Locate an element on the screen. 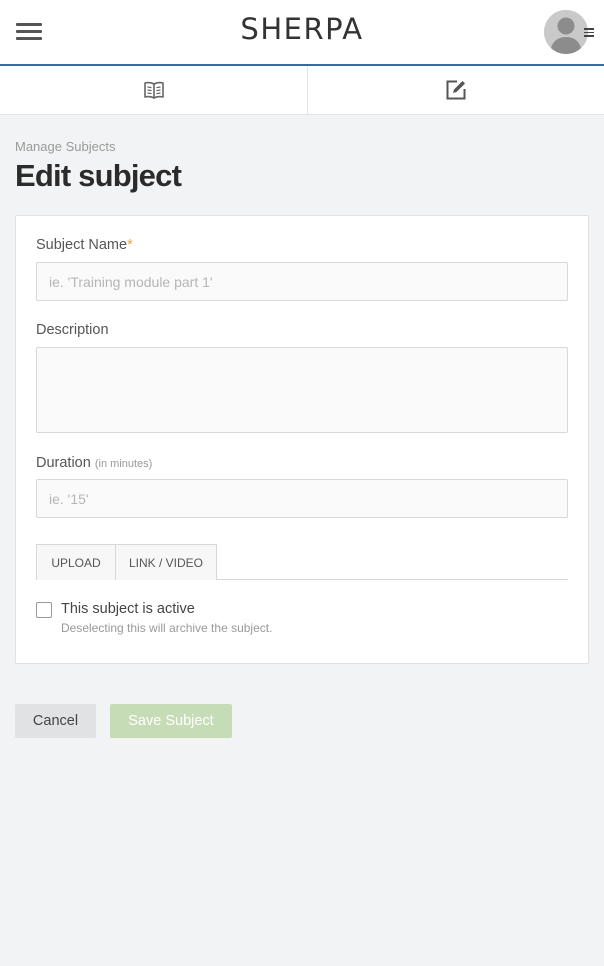 The height and width of the screenshot is (966, 604). duration-hint: (in minutes) is located at coordinates (123, 464).